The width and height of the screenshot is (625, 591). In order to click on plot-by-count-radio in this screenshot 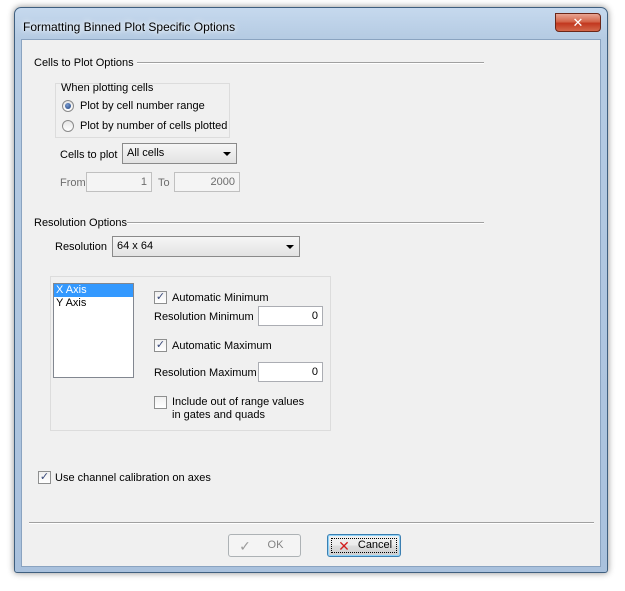, I will do `click(68, 126)`.